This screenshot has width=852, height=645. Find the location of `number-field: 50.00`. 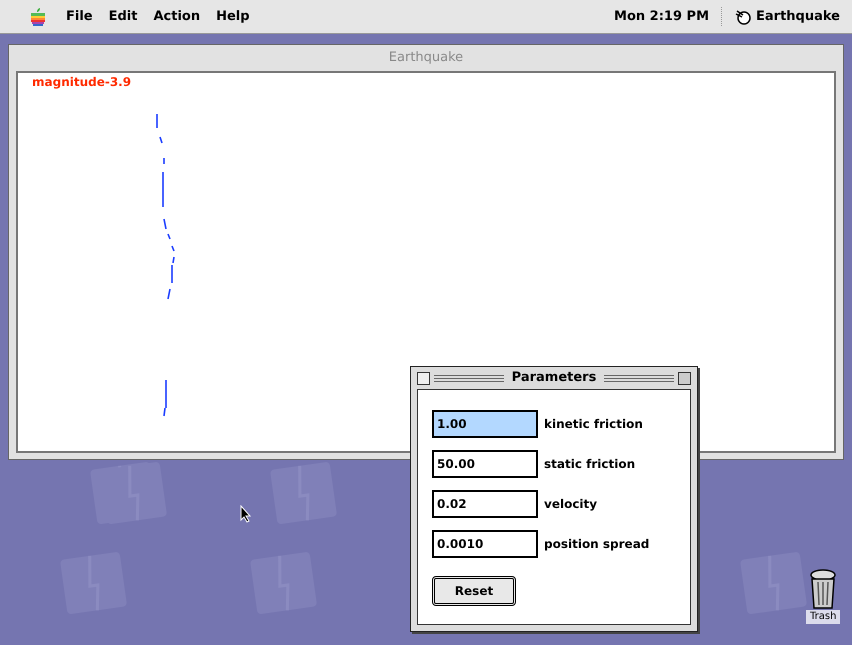

number-field: 50.00 is located at coordinates (485, 464).